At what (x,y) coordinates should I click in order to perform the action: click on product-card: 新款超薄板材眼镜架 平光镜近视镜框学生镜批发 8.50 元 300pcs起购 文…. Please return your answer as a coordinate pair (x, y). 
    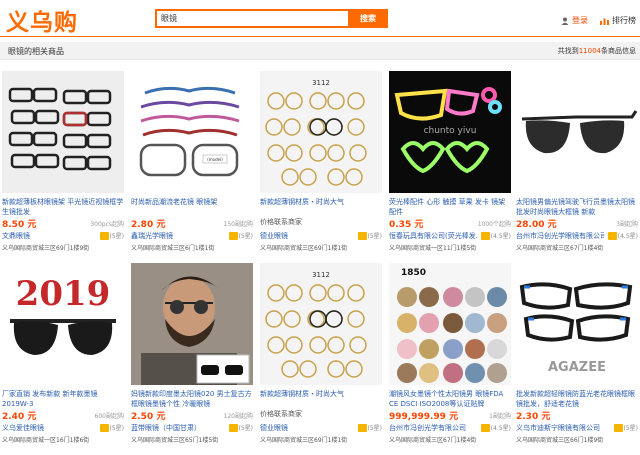
    Looking at the image, I should click on (63, 161).